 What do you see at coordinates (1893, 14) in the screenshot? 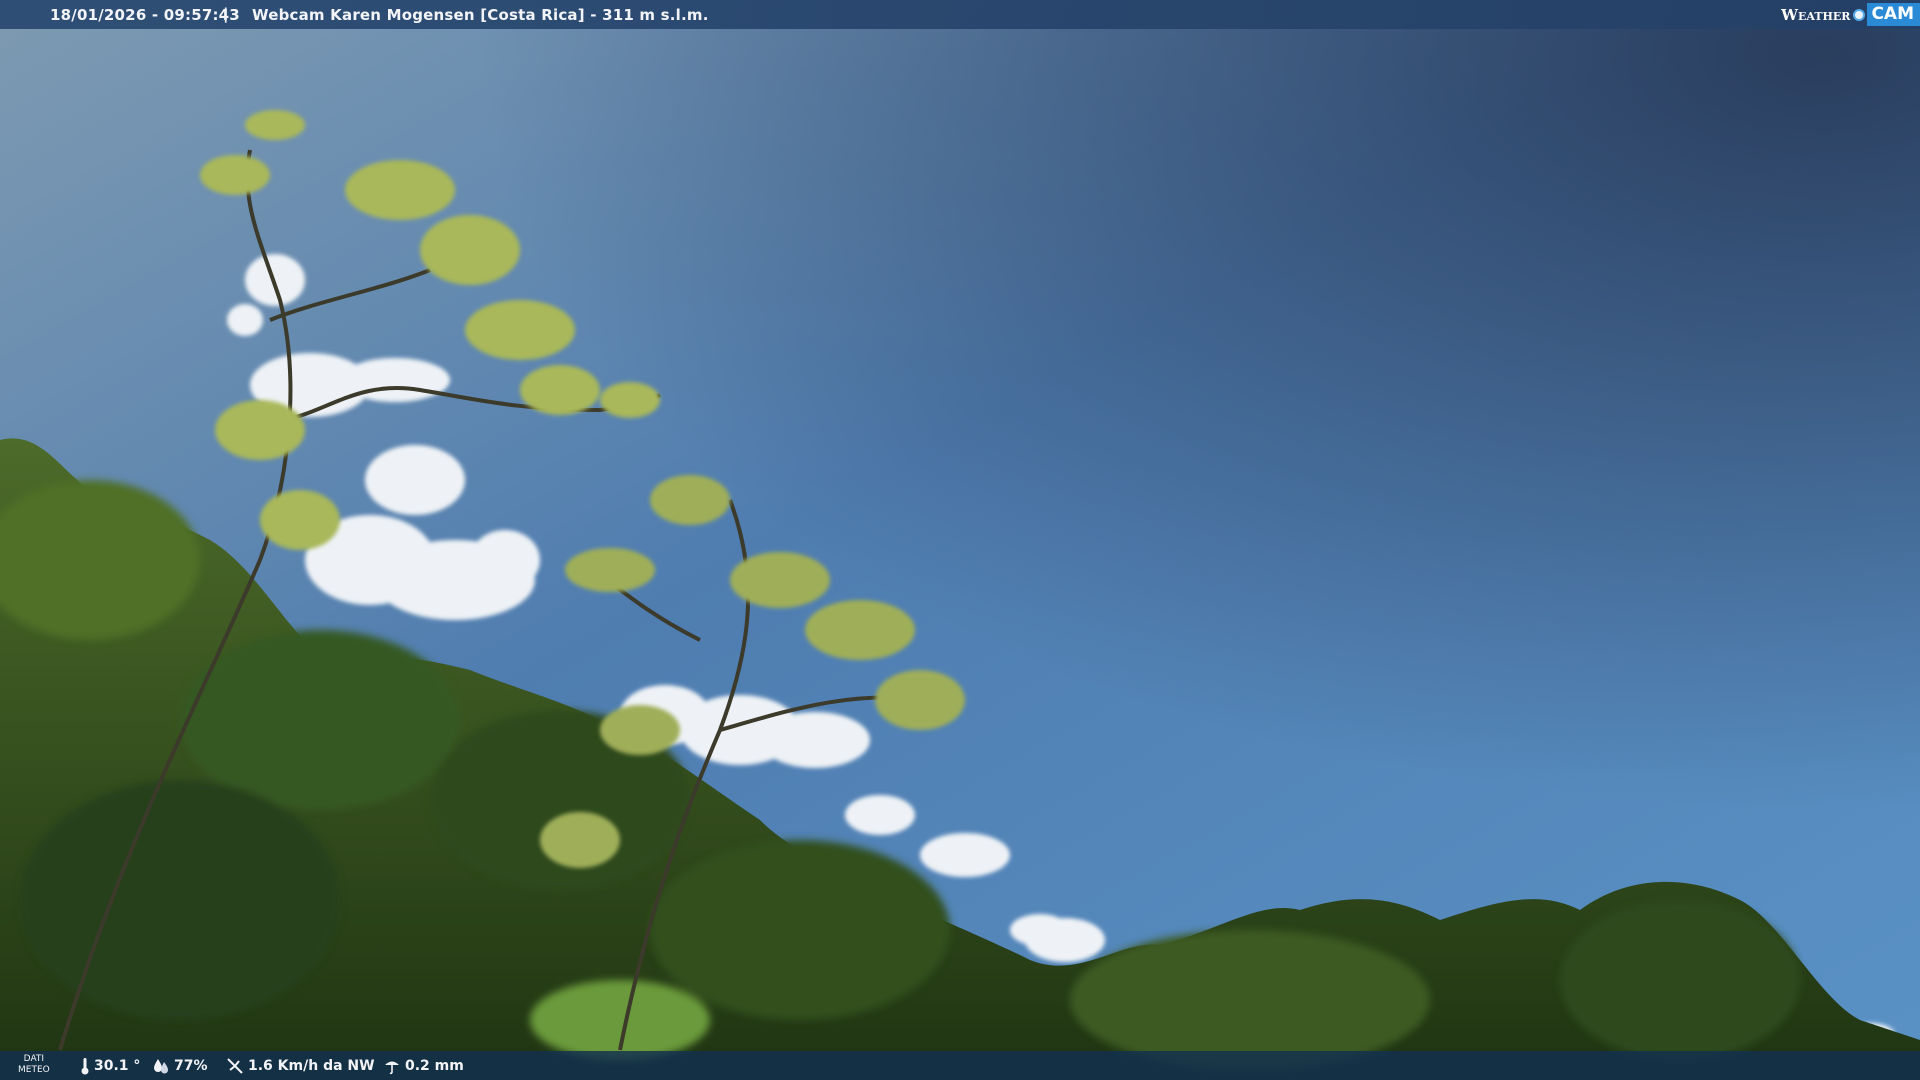
I see `brand-cam: CAM` at bounding box center [1893, 14].